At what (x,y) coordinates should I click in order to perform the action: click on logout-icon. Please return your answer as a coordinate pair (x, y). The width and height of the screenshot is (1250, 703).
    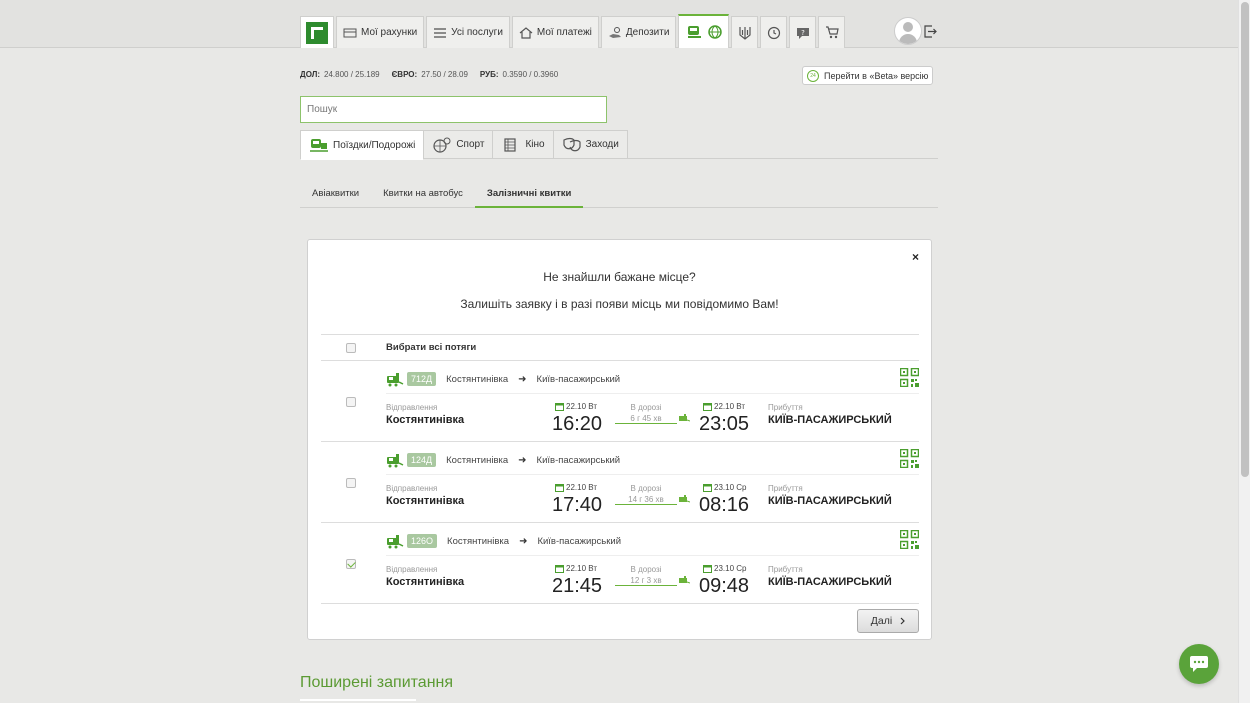
    Looking at the image, I should click on (930, 31).